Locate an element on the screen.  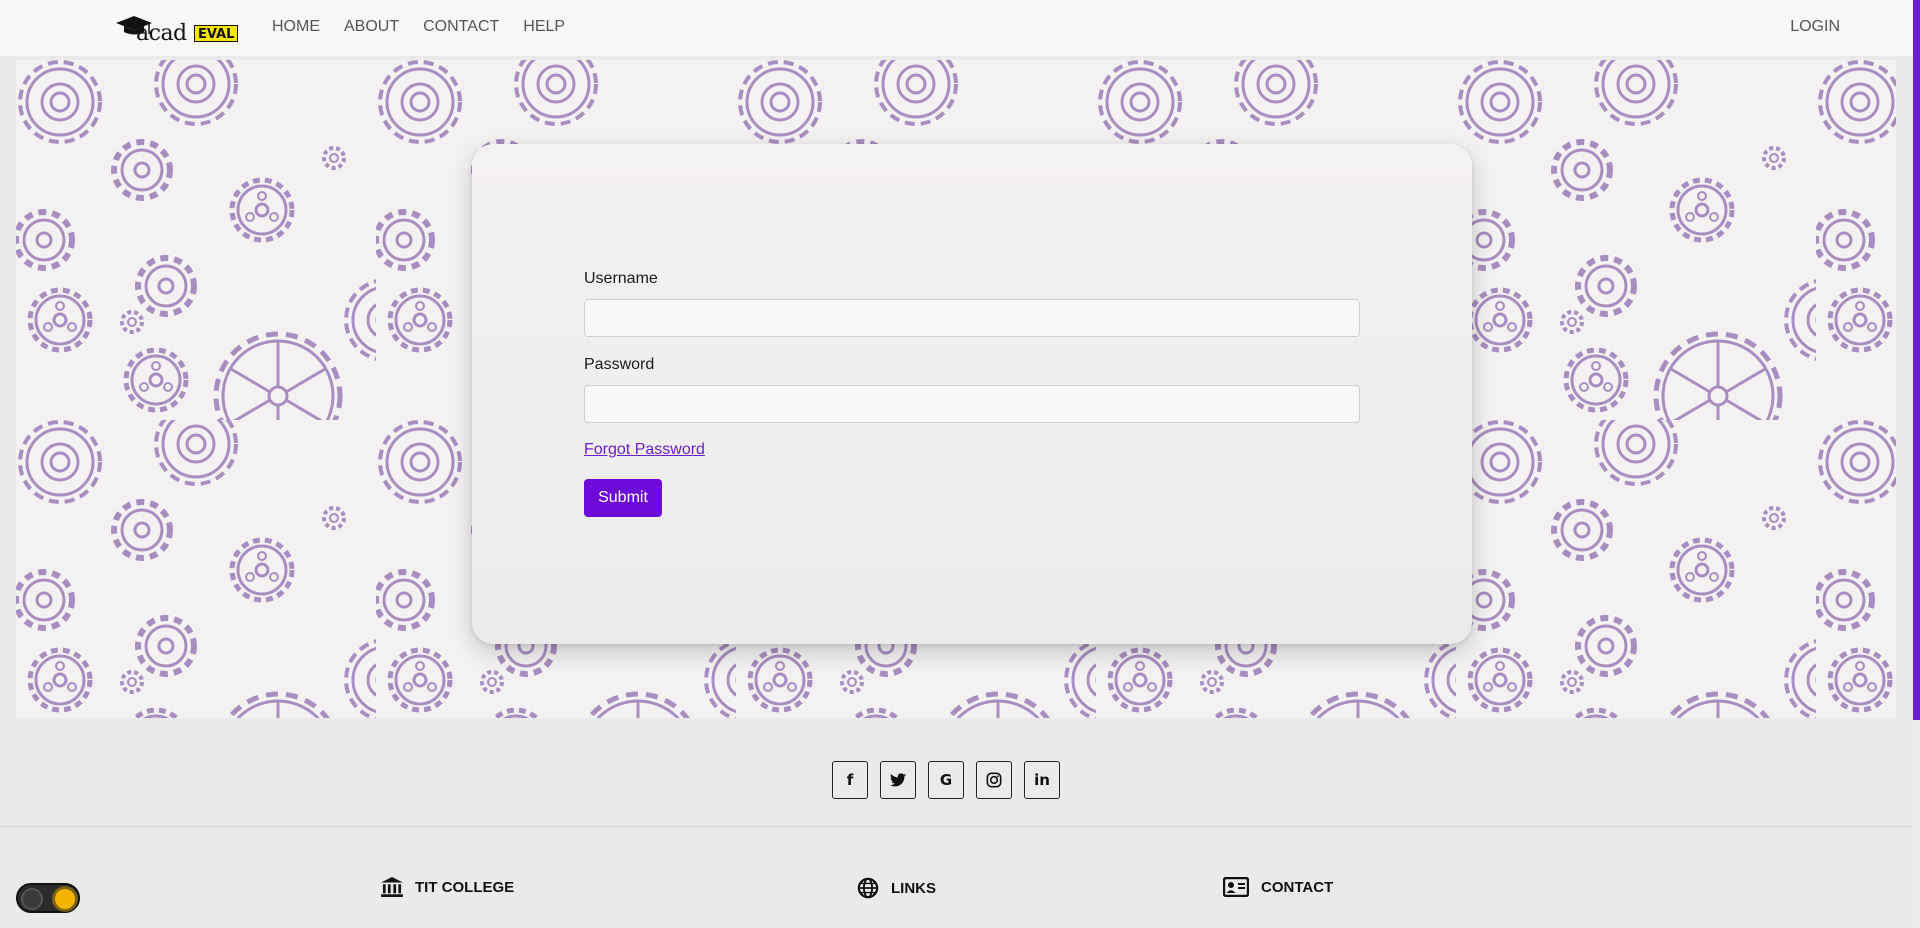
theme-toggle is located at coordinates (48, 898).